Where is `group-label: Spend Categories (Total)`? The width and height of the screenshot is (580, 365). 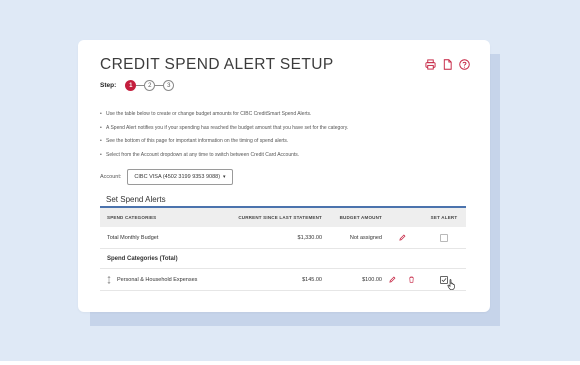 group-label: Spend Categories (Total) is located at coordinates (142, 258).